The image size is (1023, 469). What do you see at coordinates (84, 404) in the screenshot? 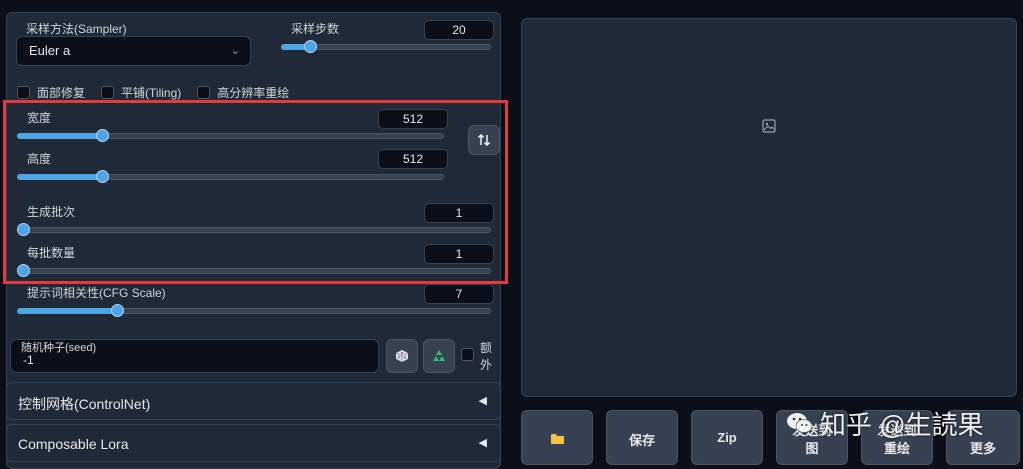
I see `controlnet-title: 控制网格(ControlNet)` at bounding box center [84, 404].